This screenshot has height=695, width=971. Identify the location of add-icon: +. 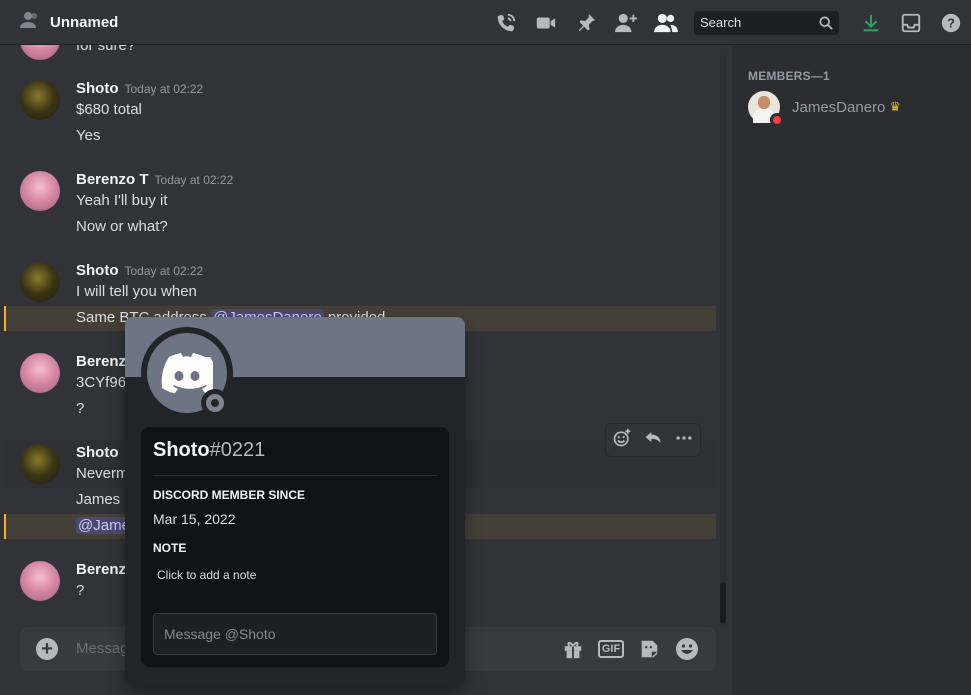
(47, 649).